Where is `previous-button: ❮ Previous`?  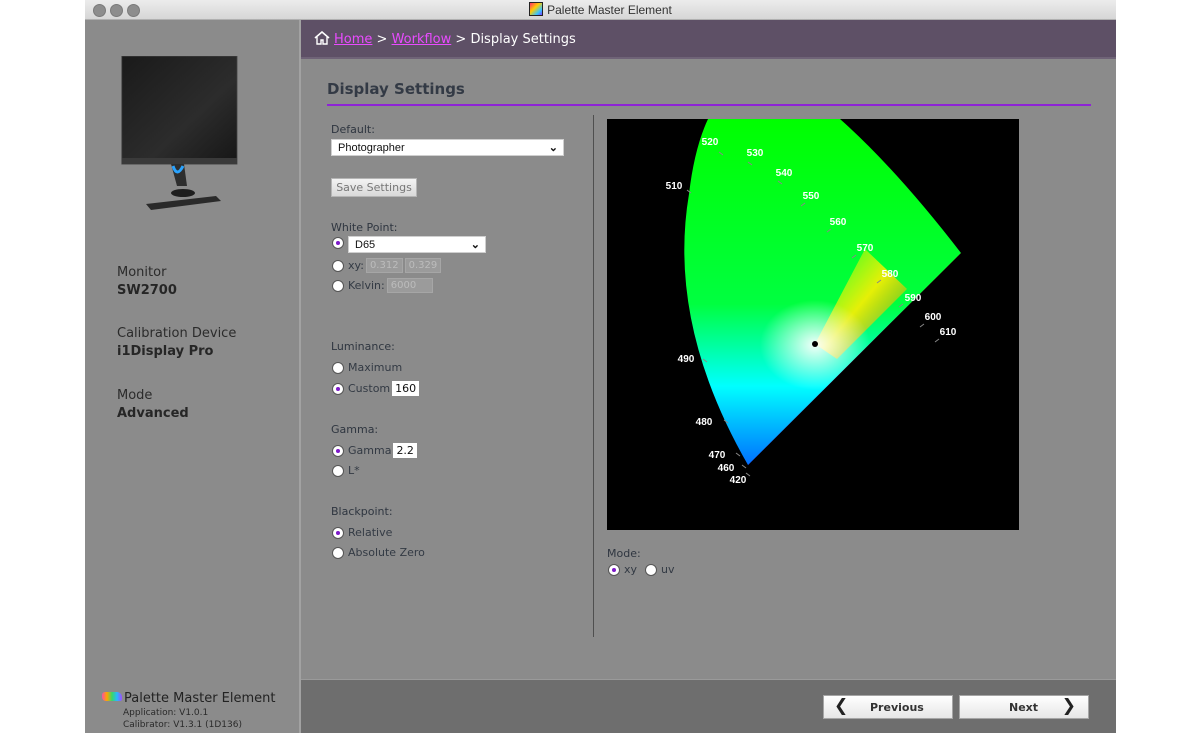
previous-button: ❮ Previous is located at coordinates (888, 707).